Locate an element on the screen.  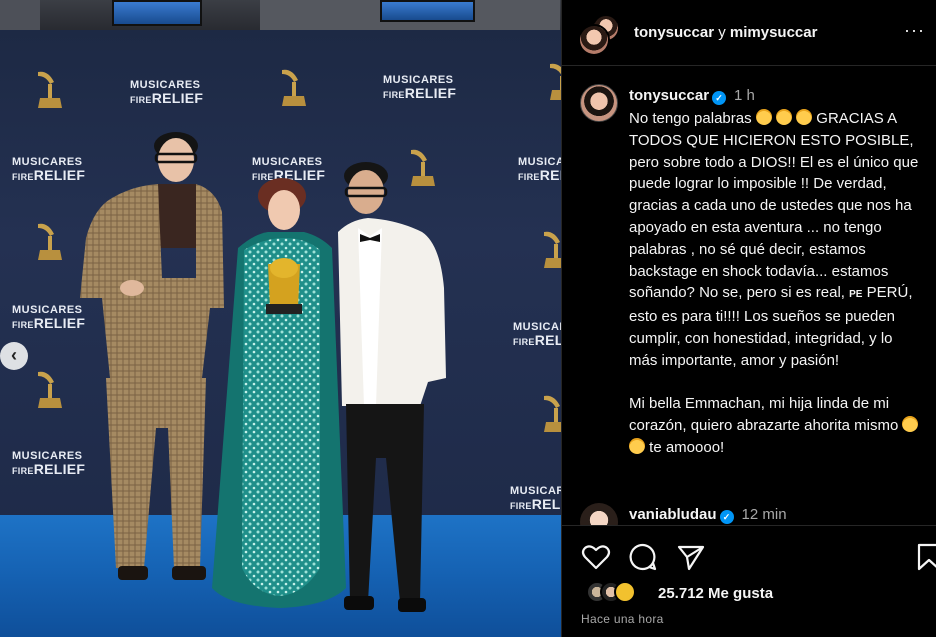
bookmark-icon is located at coordinates (925, 557).